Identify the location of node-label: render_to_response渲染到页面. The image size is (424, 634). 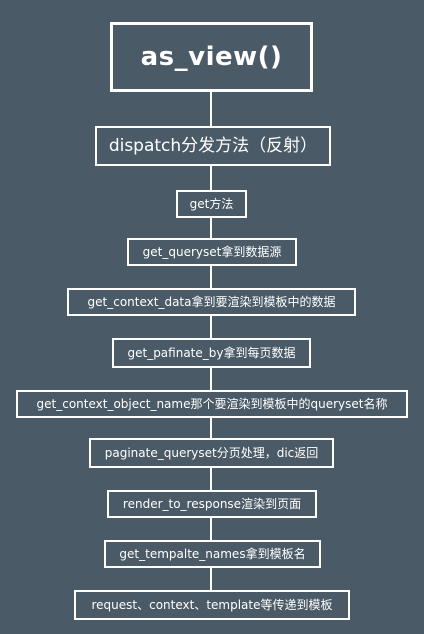
(212, 504).